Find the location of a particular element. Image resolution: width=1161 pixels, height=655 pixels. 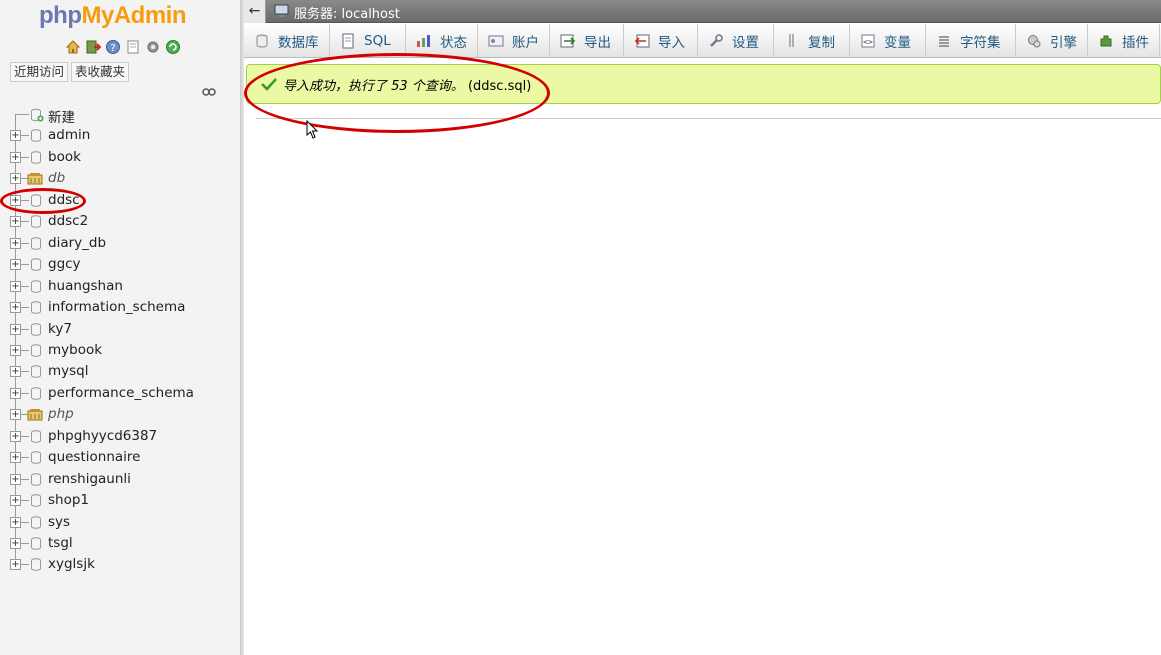

tree-database-label: questionnaire is located at coordinates (94, 457).